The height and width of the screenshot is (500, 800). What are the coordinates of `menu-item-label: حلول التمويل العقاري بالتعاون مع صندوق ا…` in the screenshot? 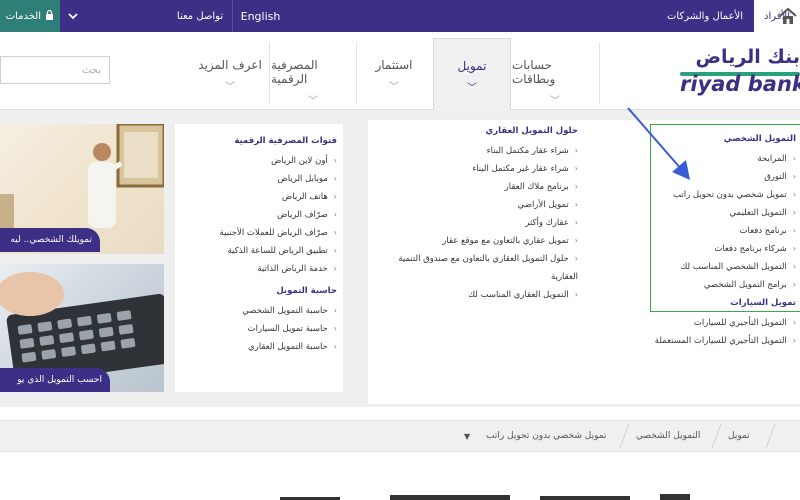 It's located at (488, 268).